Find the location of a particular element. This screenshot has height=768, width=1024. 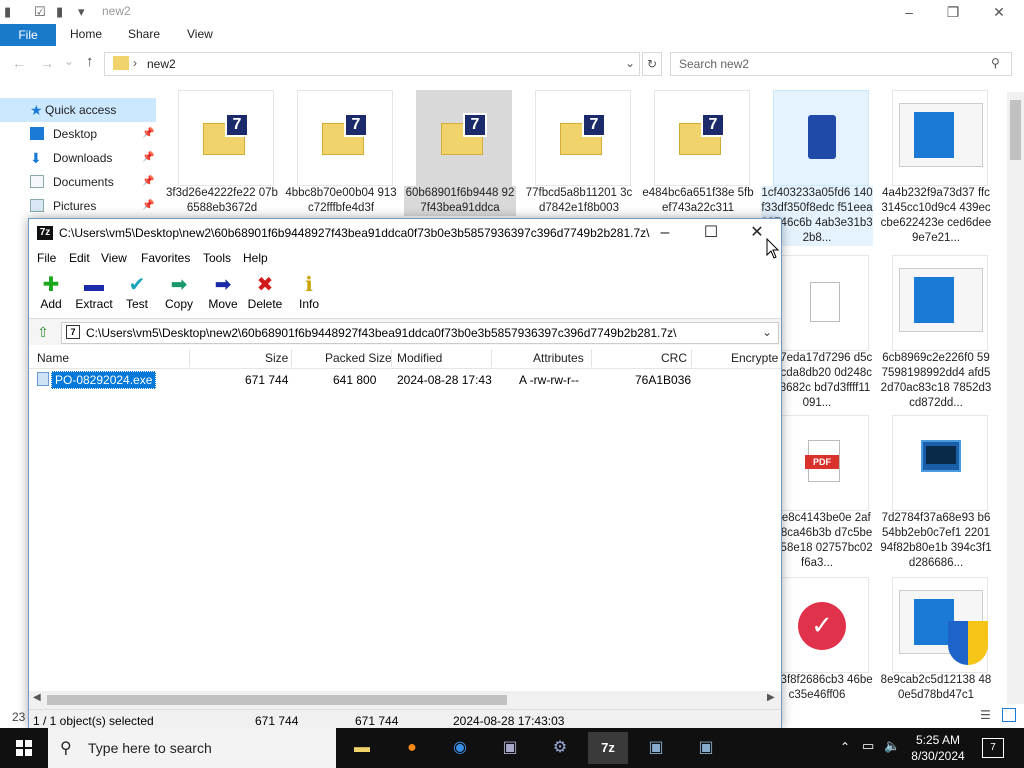

details-view-icon: ☰ is located at coordinates (985, 715).